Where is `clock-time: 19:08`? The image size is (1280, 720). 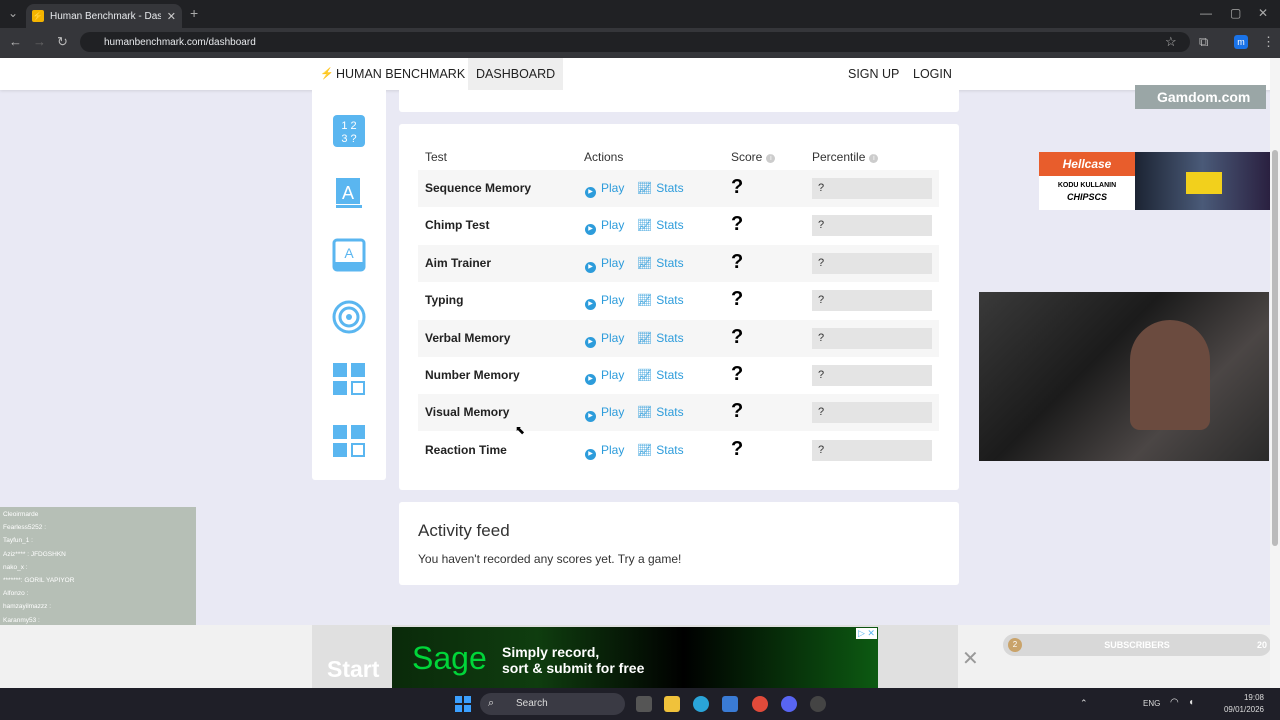
clock-time: 19:08 is located at coordinates (1244, 697).